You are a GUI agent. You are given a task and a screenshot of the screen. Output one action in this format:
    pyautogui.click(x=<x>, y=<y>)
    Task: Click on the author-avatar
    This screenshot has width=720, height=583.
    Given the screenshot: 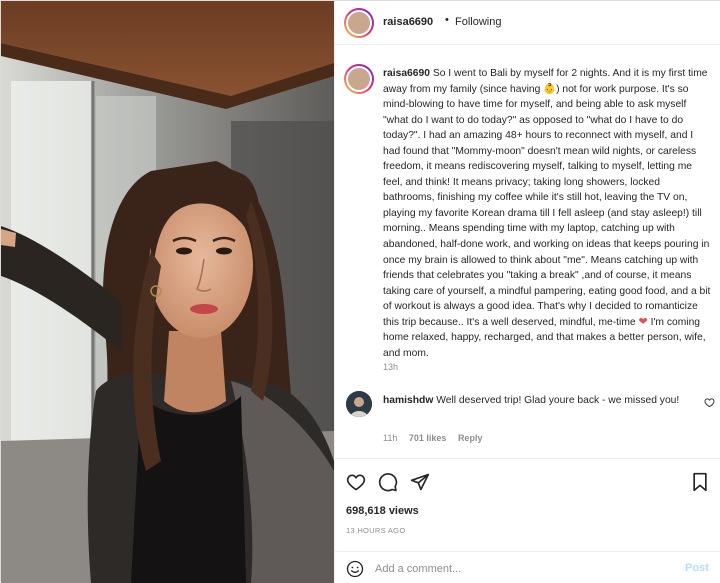 What is the action you would take?
    pyautogui.click(x=359, y=23)
    